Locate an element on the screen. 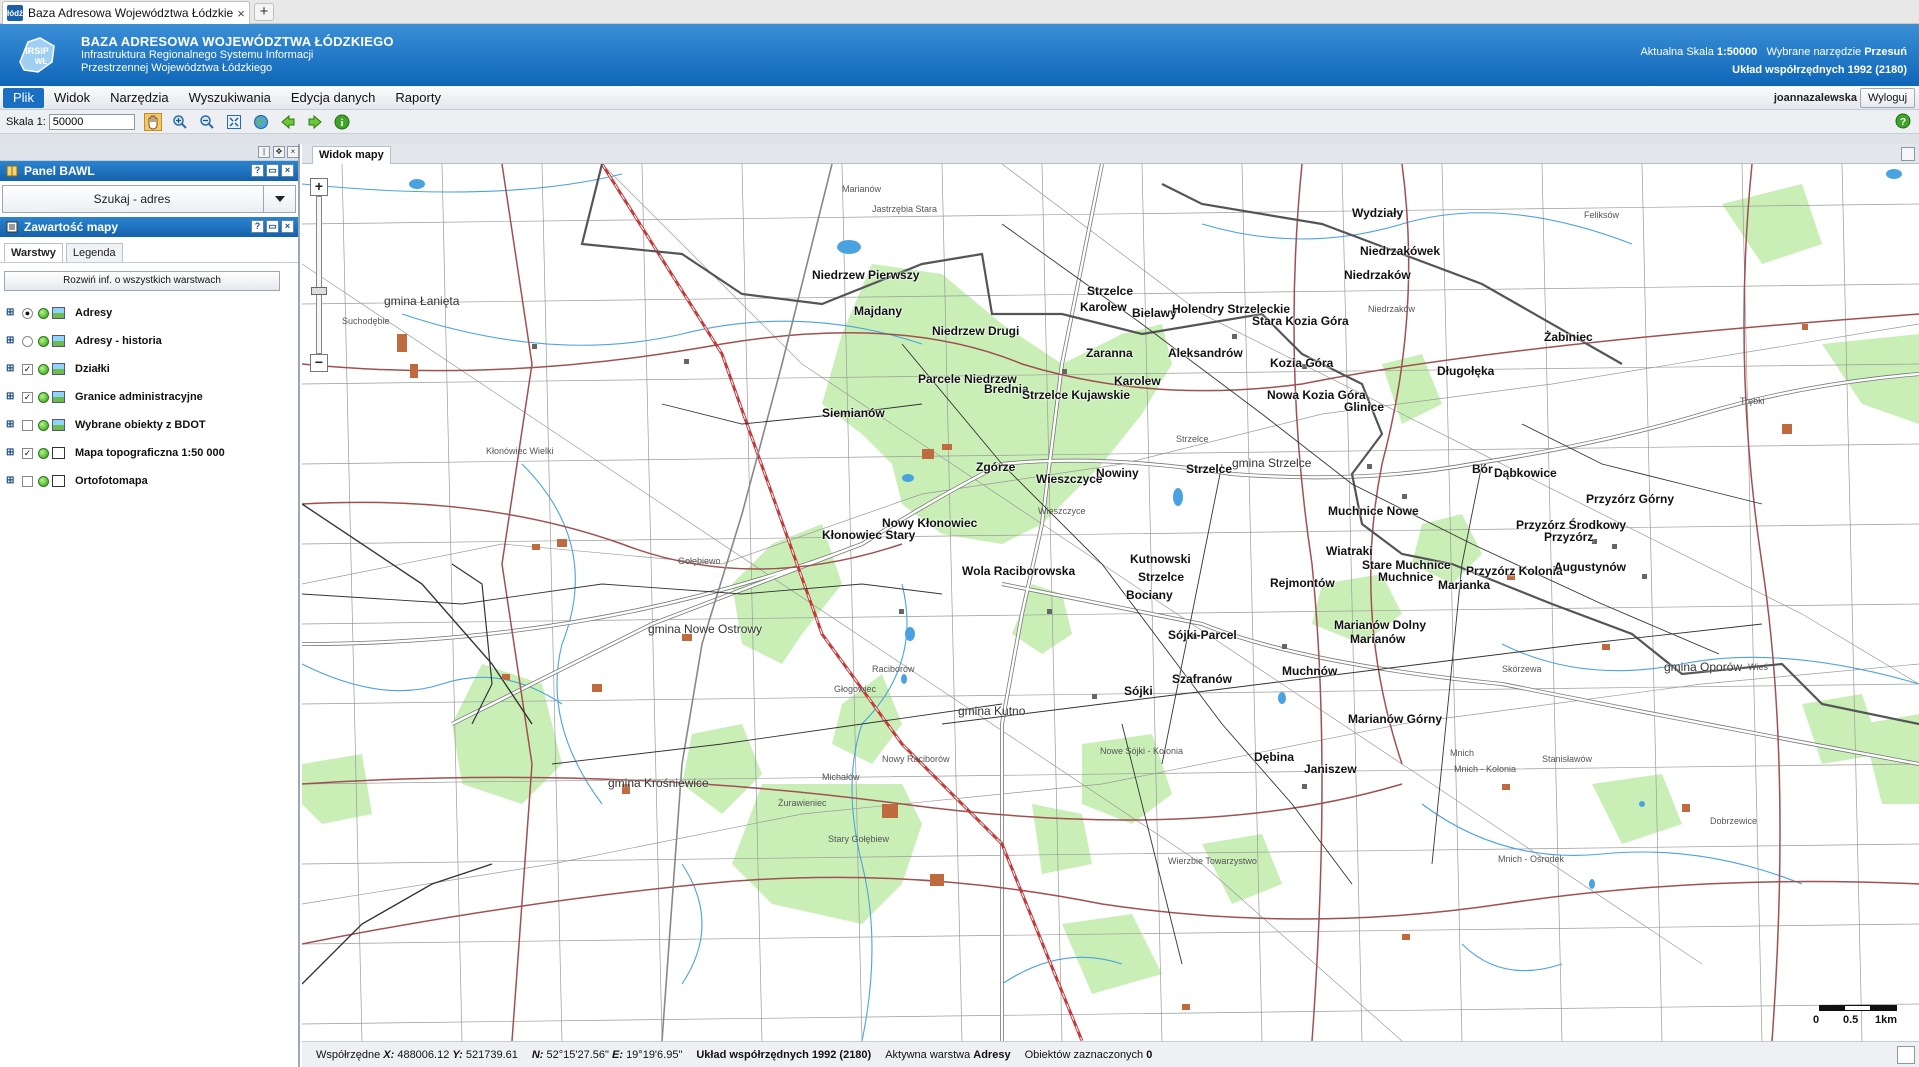 The width and height of the screenshot is (1919, 1067). zoom-out-icon is located at coordinates (207, 122).